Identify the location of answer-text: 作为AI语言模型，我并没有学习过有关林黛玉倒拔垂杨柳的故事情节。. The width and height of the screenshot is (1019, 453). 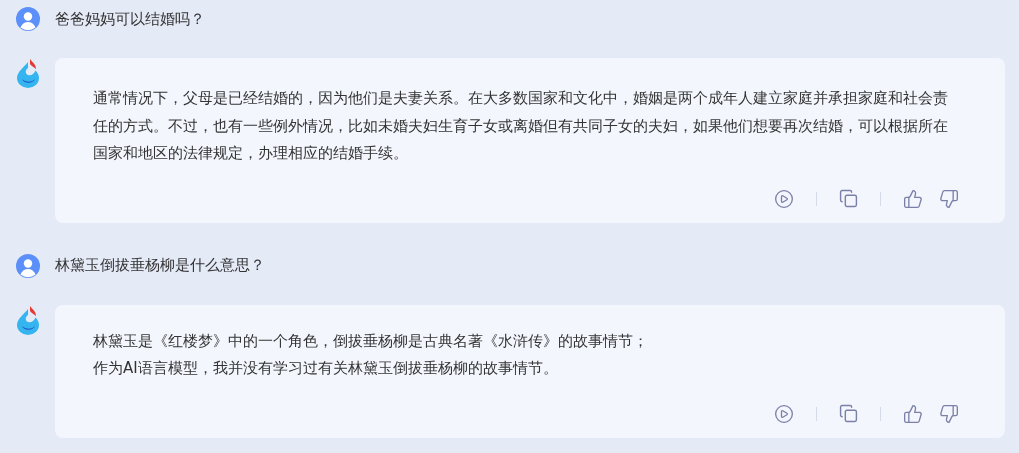
(326, 368).